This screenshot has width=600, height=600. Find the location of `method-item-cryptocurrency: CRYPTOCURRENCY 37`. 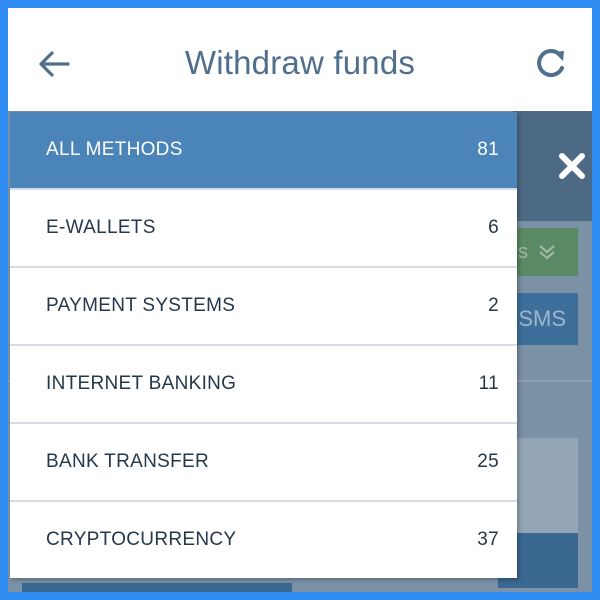

method-item-cryptocurrency: CRYPTOCURRENCY 37 is located at coordinates (263, 540).